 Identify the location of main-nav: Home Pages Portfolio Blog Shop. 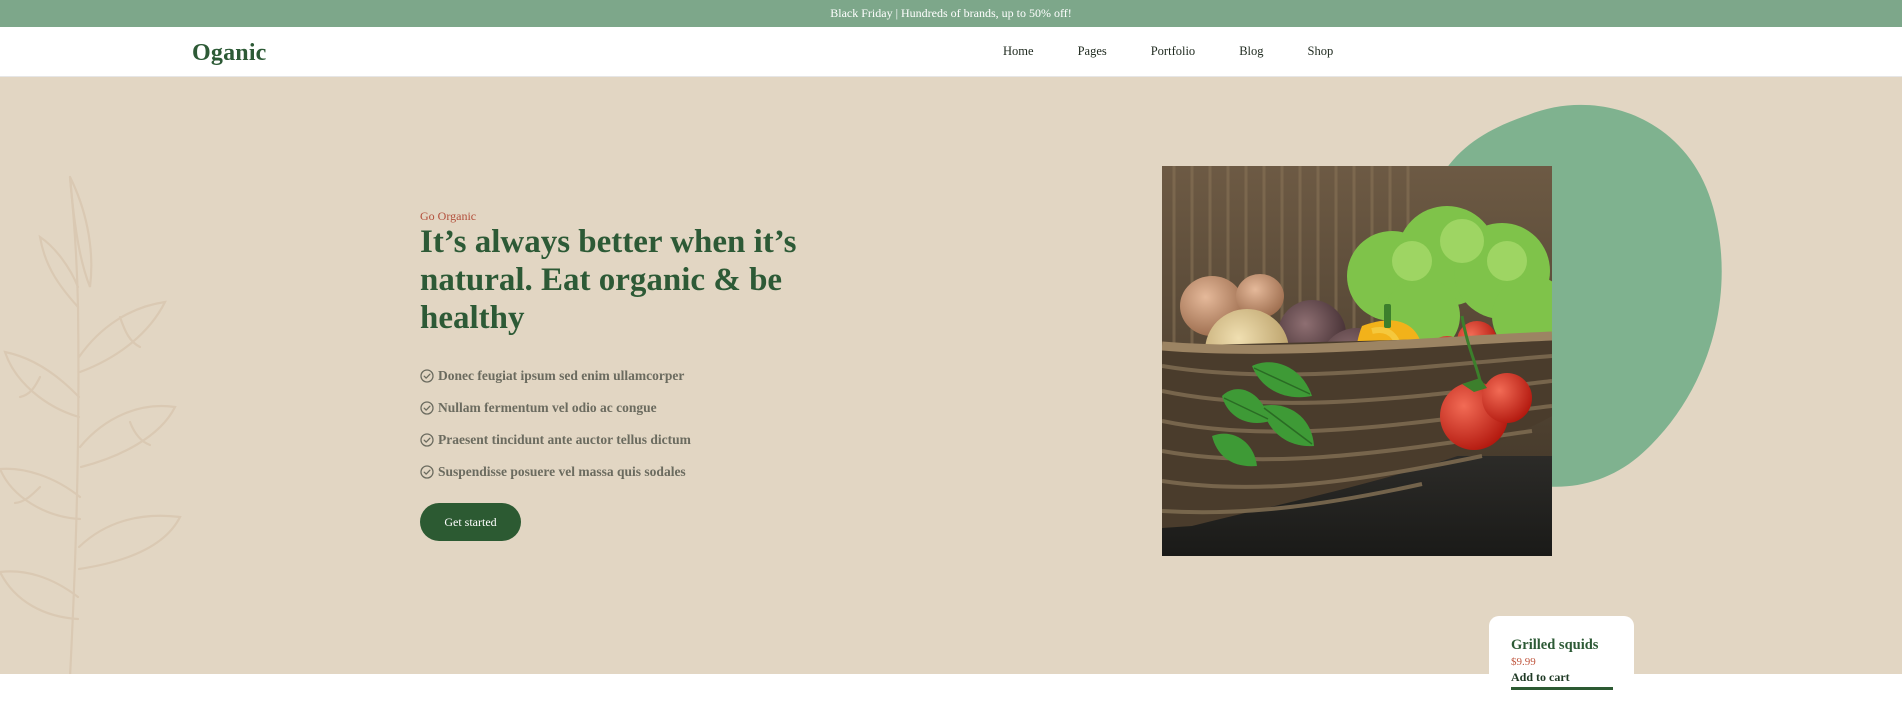
(1168, 51).